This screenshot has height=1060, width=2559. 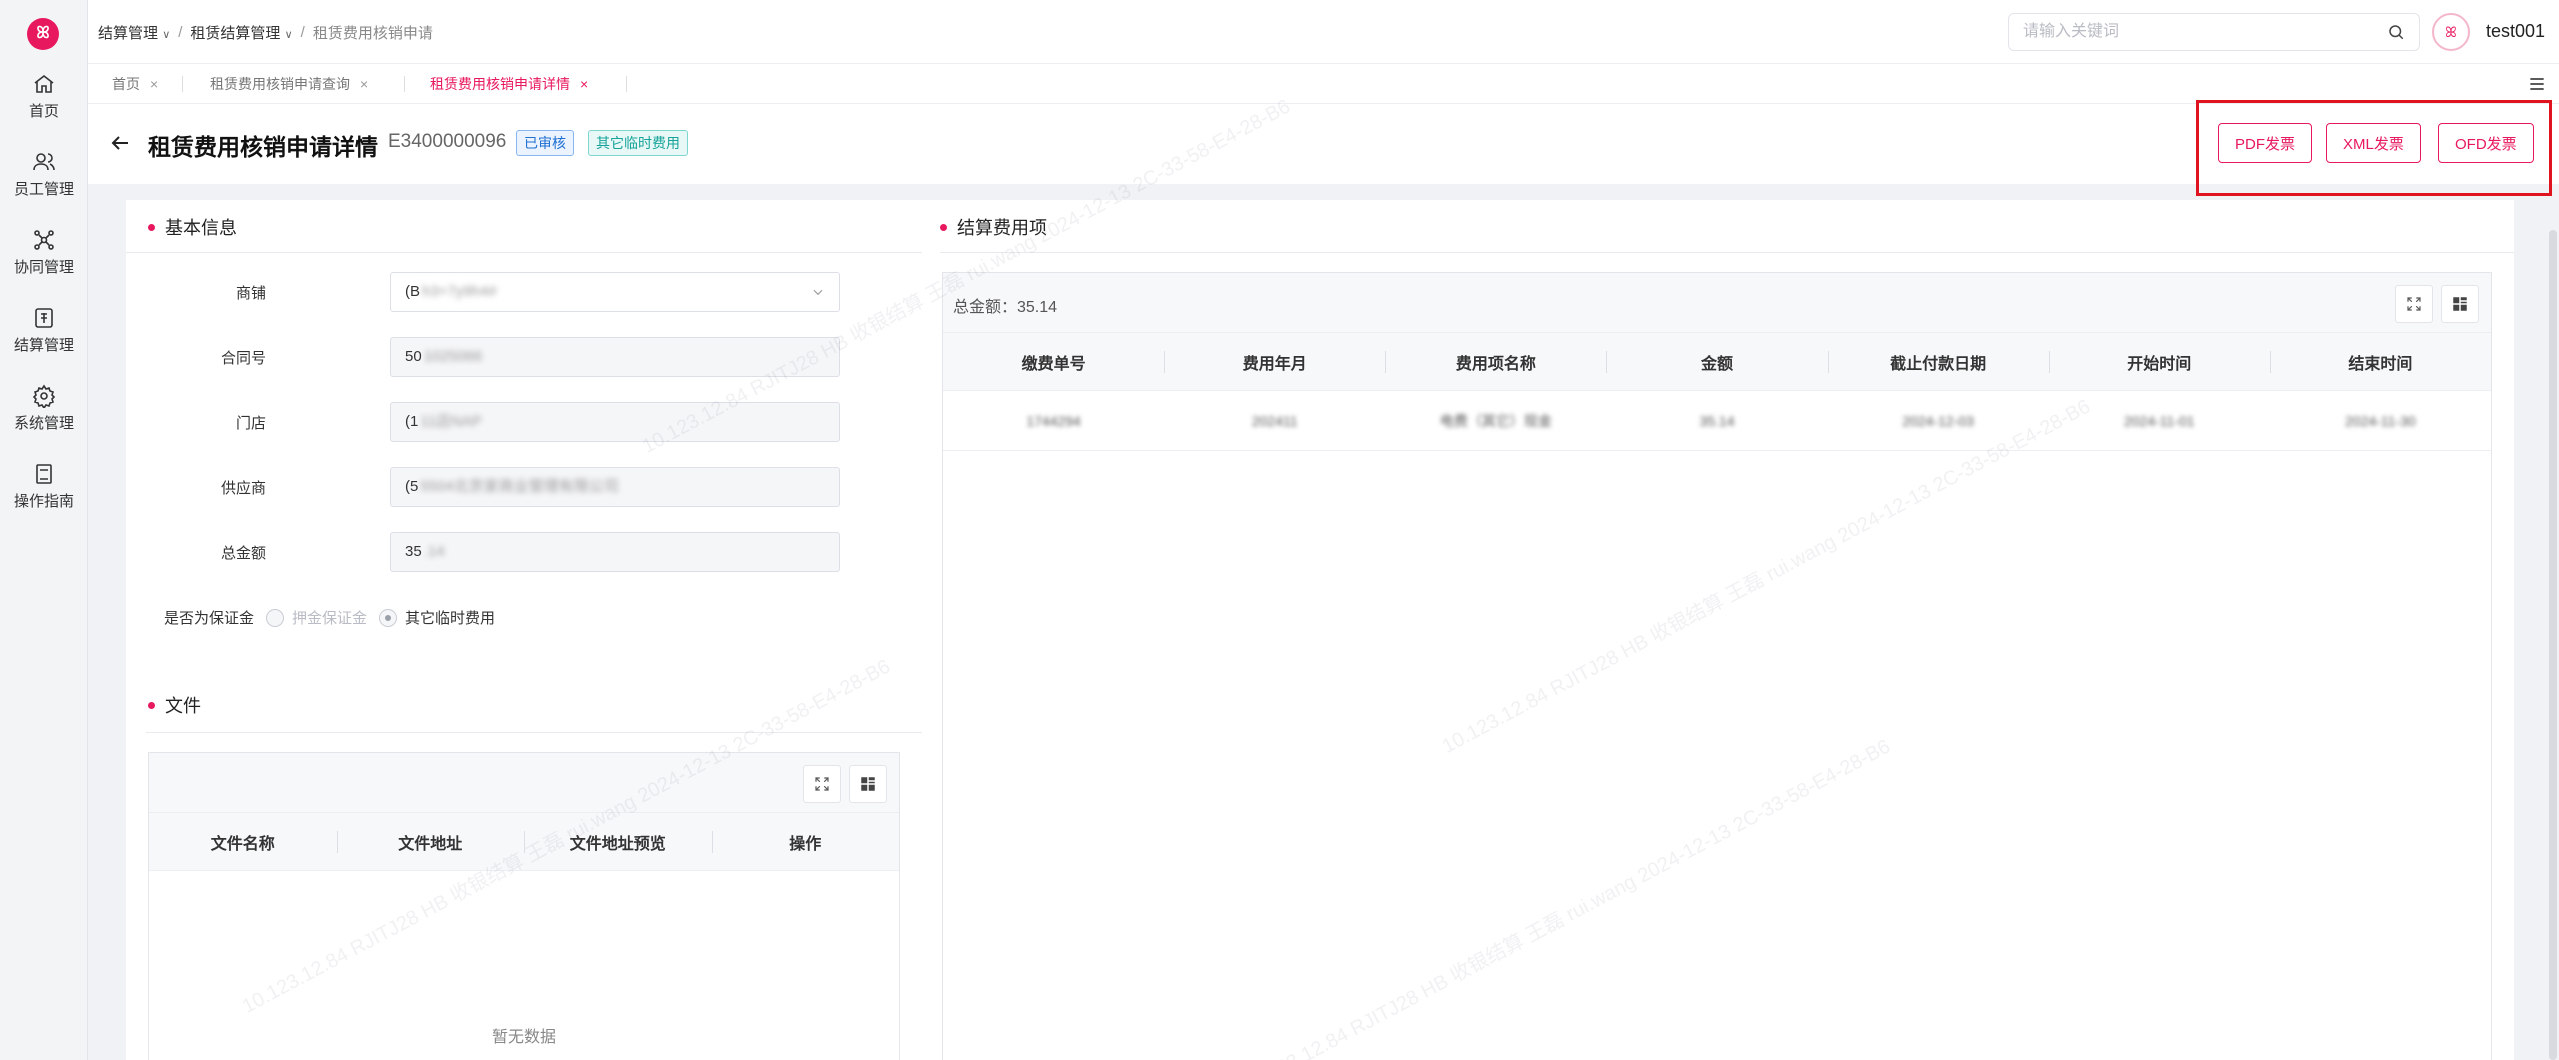 I want to click on table-cell: 电费（其它）现金, so click(x=1495, y=420).